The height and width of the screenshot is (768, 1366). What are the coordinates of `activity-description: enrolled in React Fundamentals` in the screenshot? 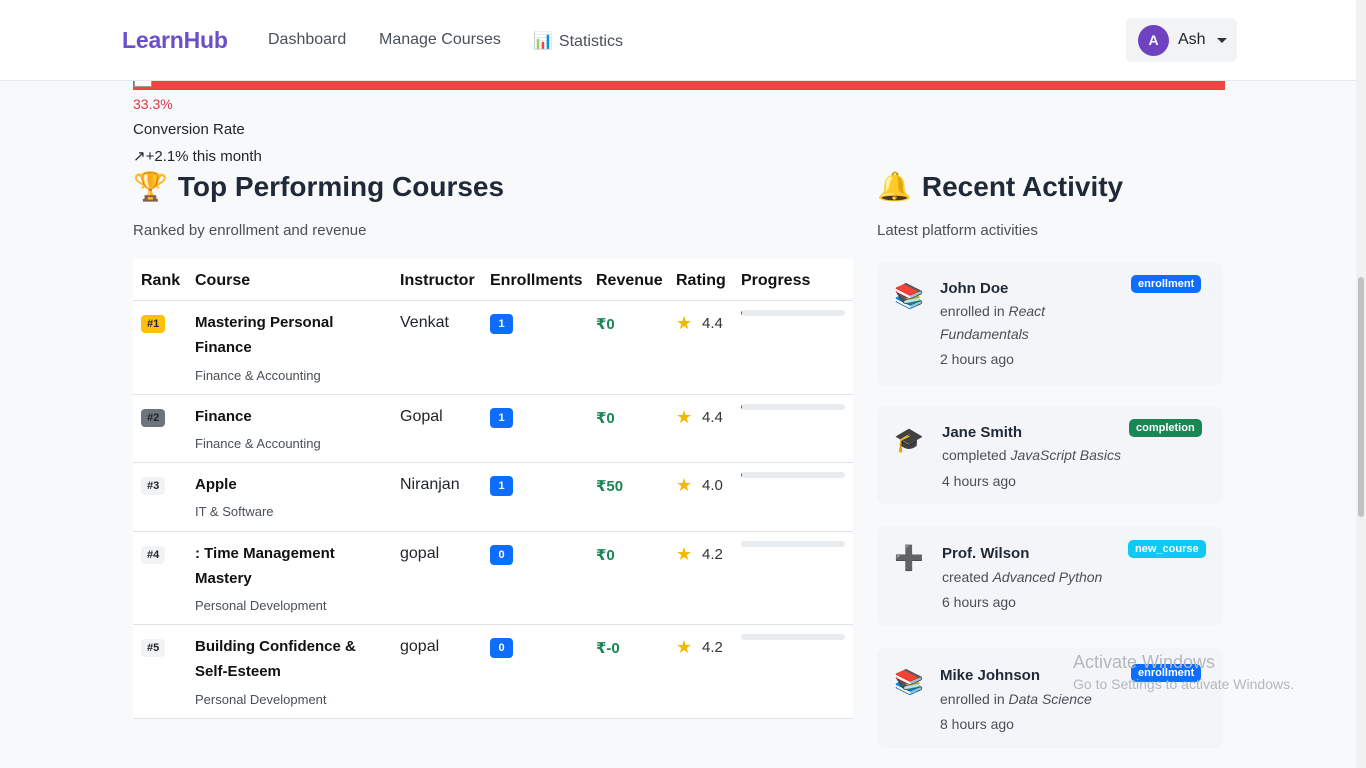 It's located at (1025, 323).